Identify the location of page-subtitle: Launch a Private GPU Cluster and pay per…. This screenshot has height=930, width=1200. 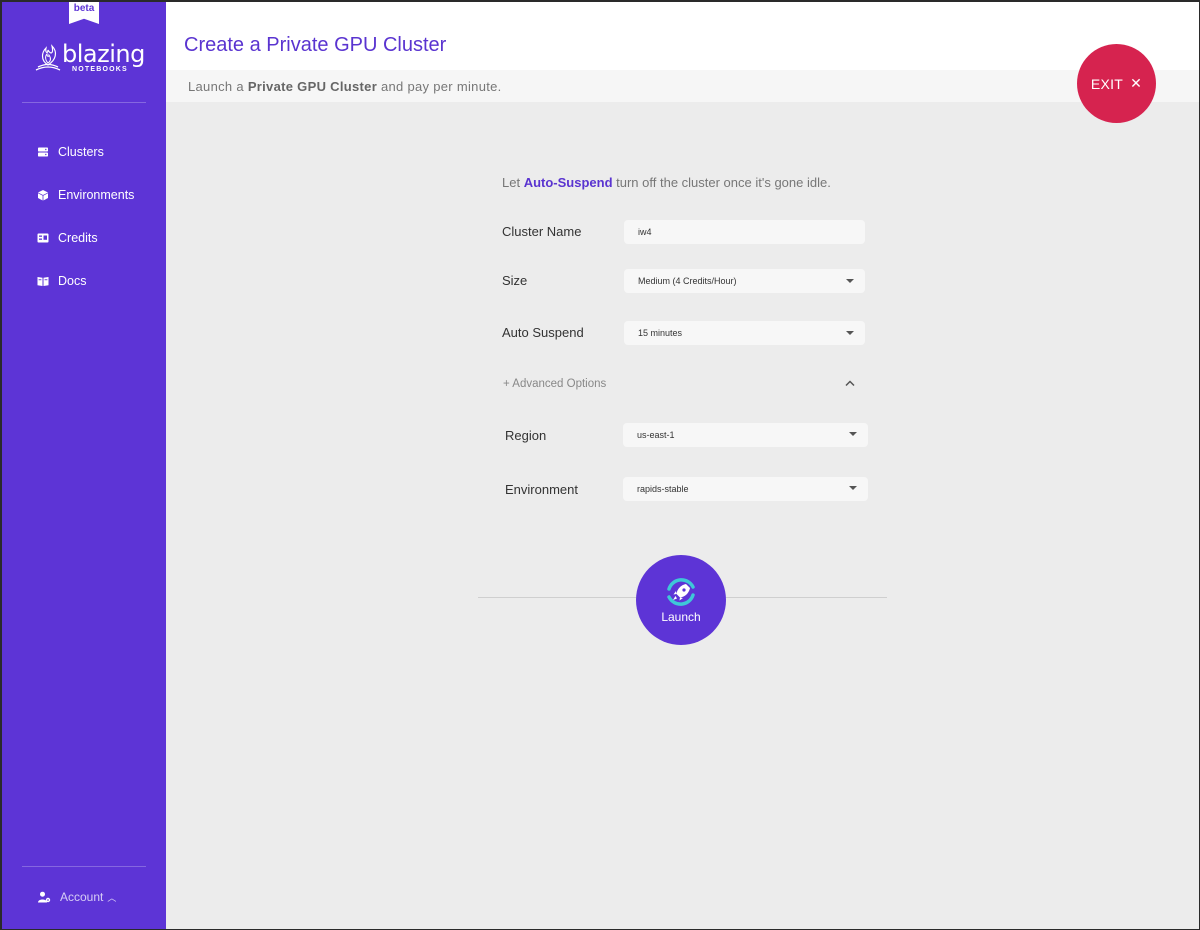
(345, 86).